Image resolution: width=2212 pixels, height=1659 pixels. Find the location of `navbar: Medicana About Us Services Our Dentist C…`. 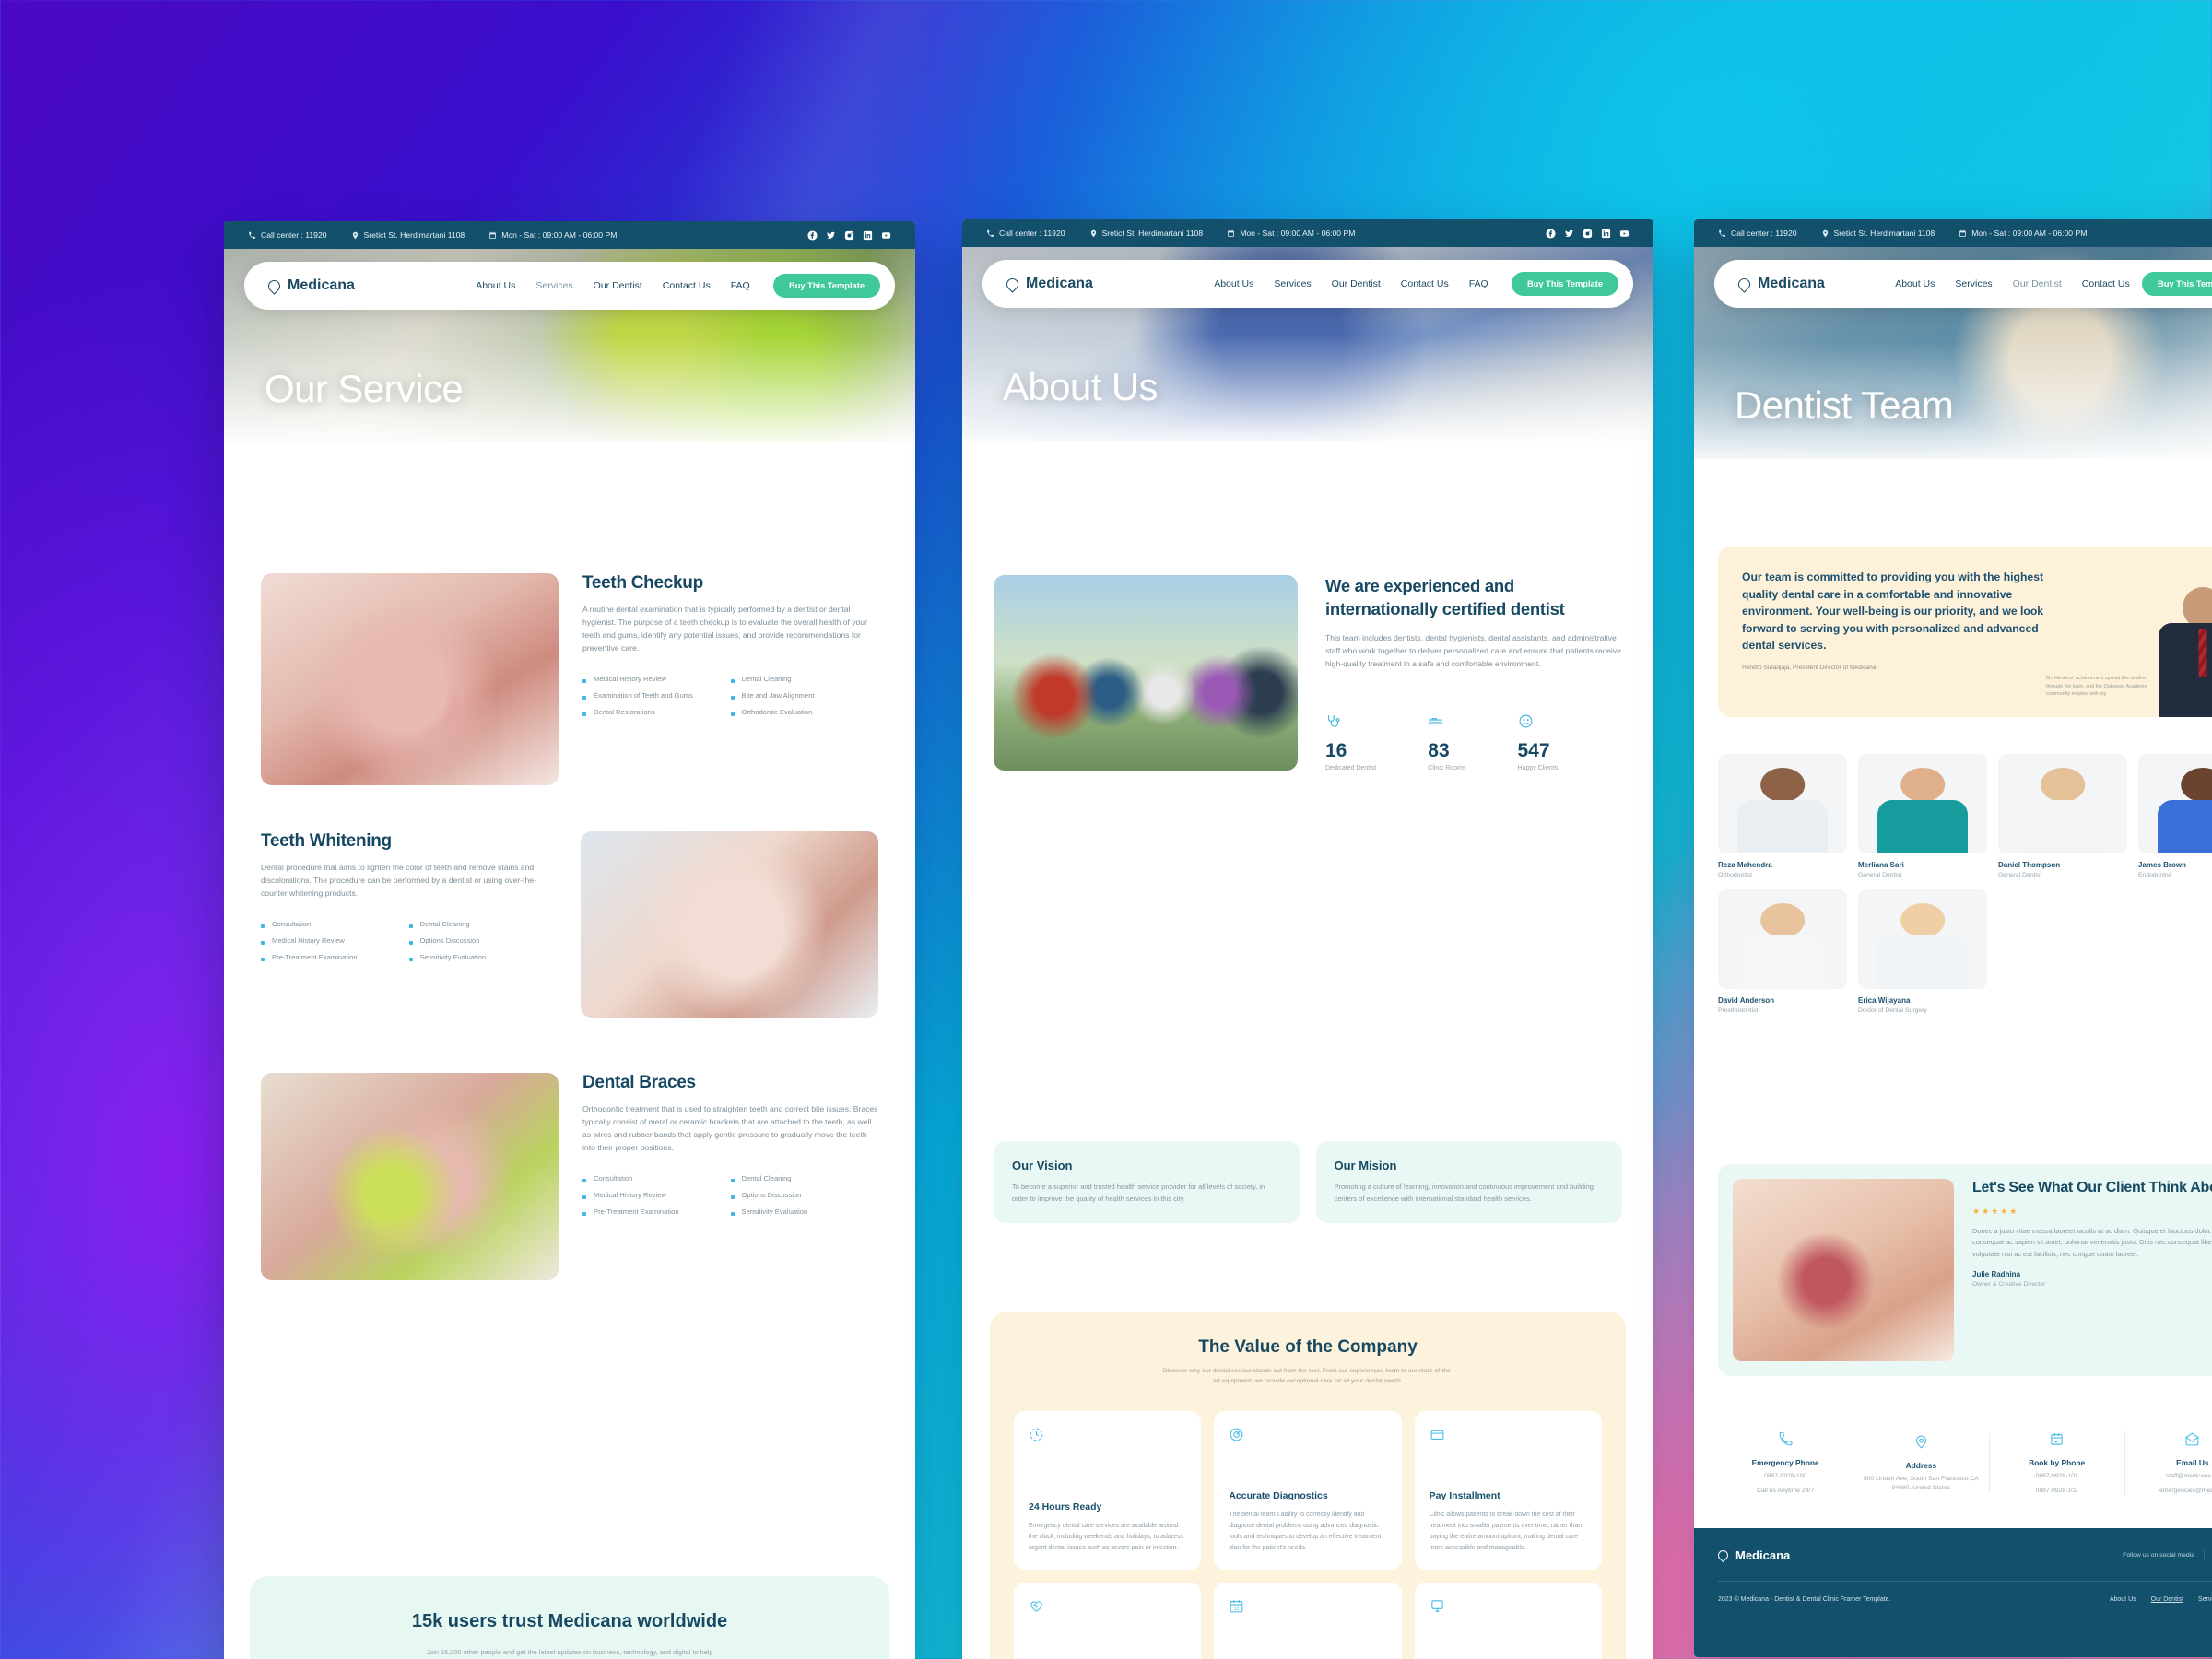

navbar: Medicana About Us Services Our Dentist C… is located at coordinates (1307, 284).